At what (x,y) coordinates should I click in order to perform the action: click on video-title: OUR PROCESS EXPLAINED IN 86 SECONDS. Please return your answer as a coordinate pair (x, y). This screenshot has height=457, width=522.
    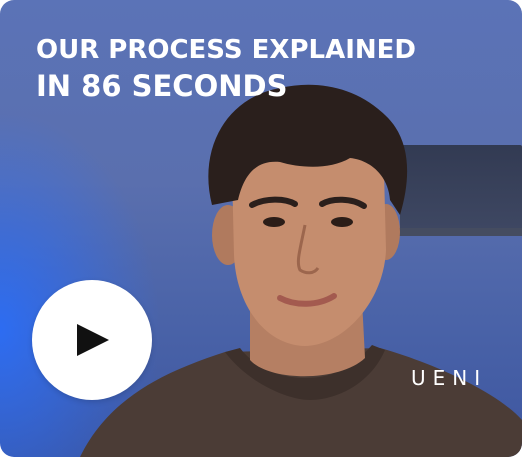
    Looking at the image, I should click on (226, 70).